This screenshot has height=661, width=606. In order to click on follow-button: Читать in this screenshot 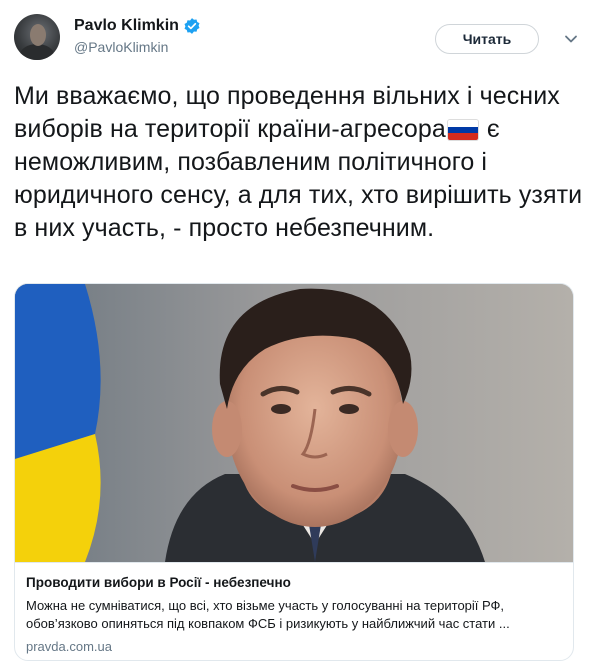, I will do `click(487, 39)`.